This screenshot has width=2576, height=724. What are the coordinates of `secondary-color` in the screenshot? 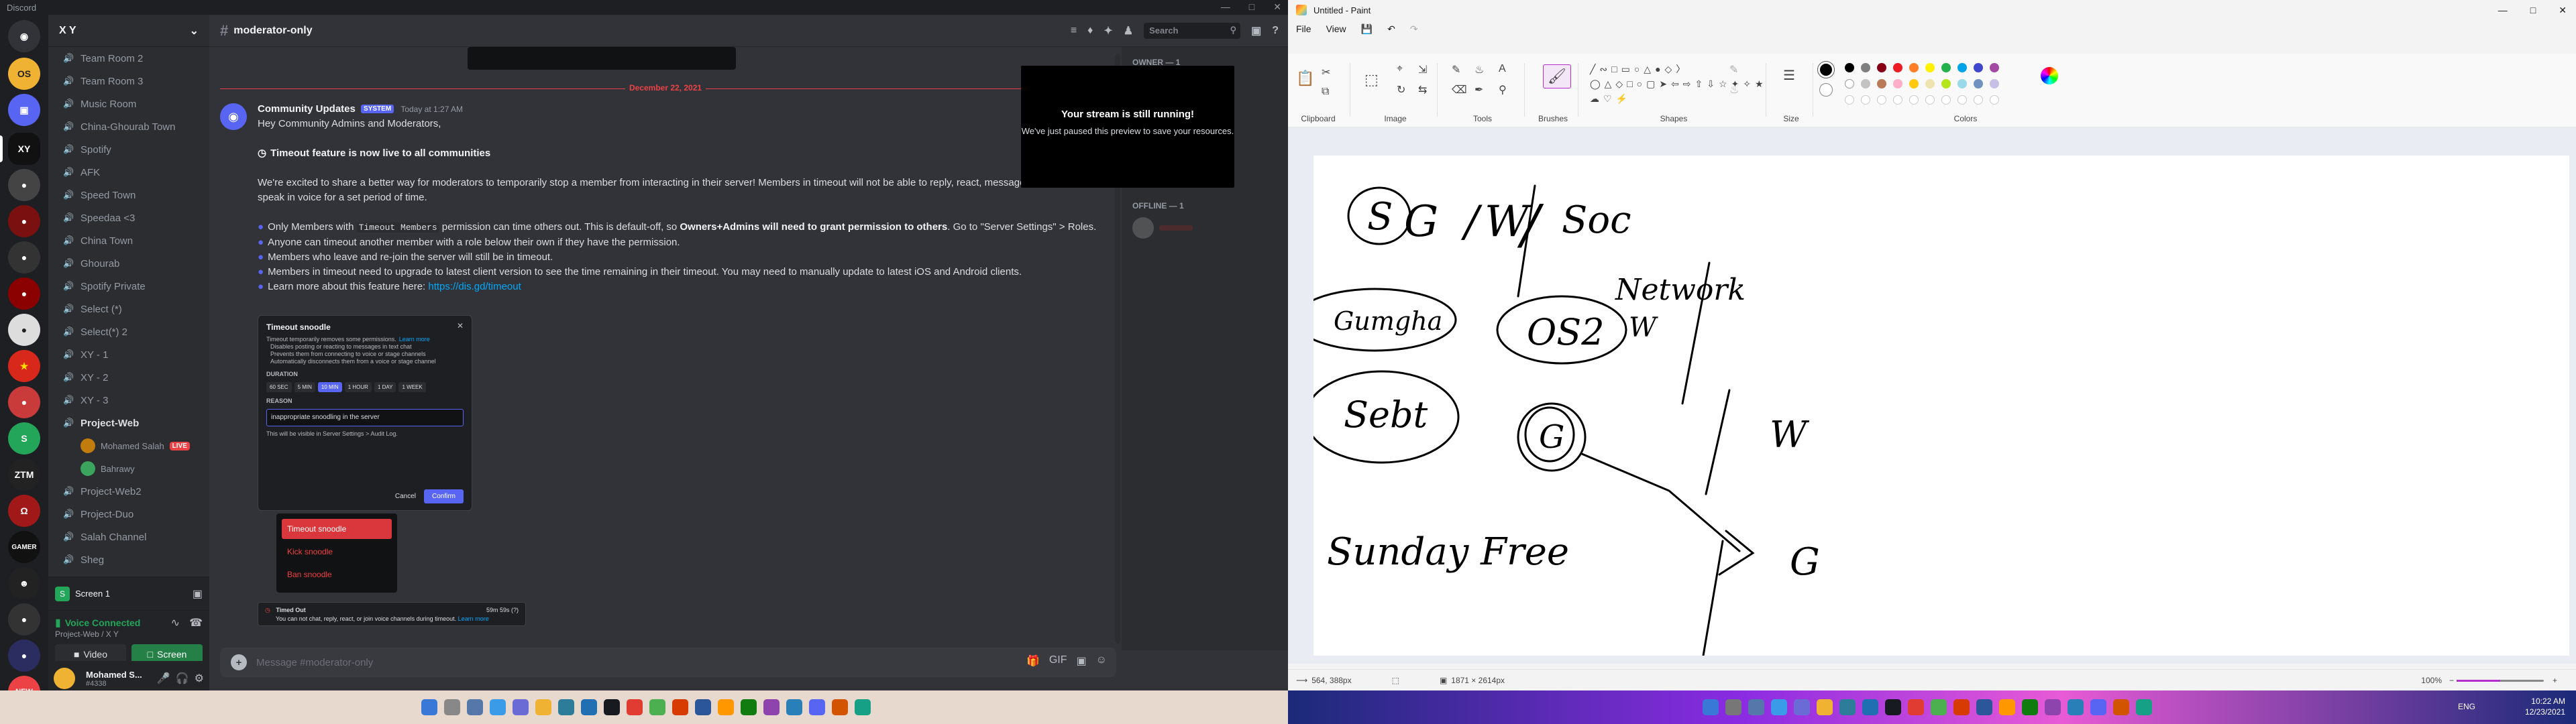 It's located at (1826, 90).